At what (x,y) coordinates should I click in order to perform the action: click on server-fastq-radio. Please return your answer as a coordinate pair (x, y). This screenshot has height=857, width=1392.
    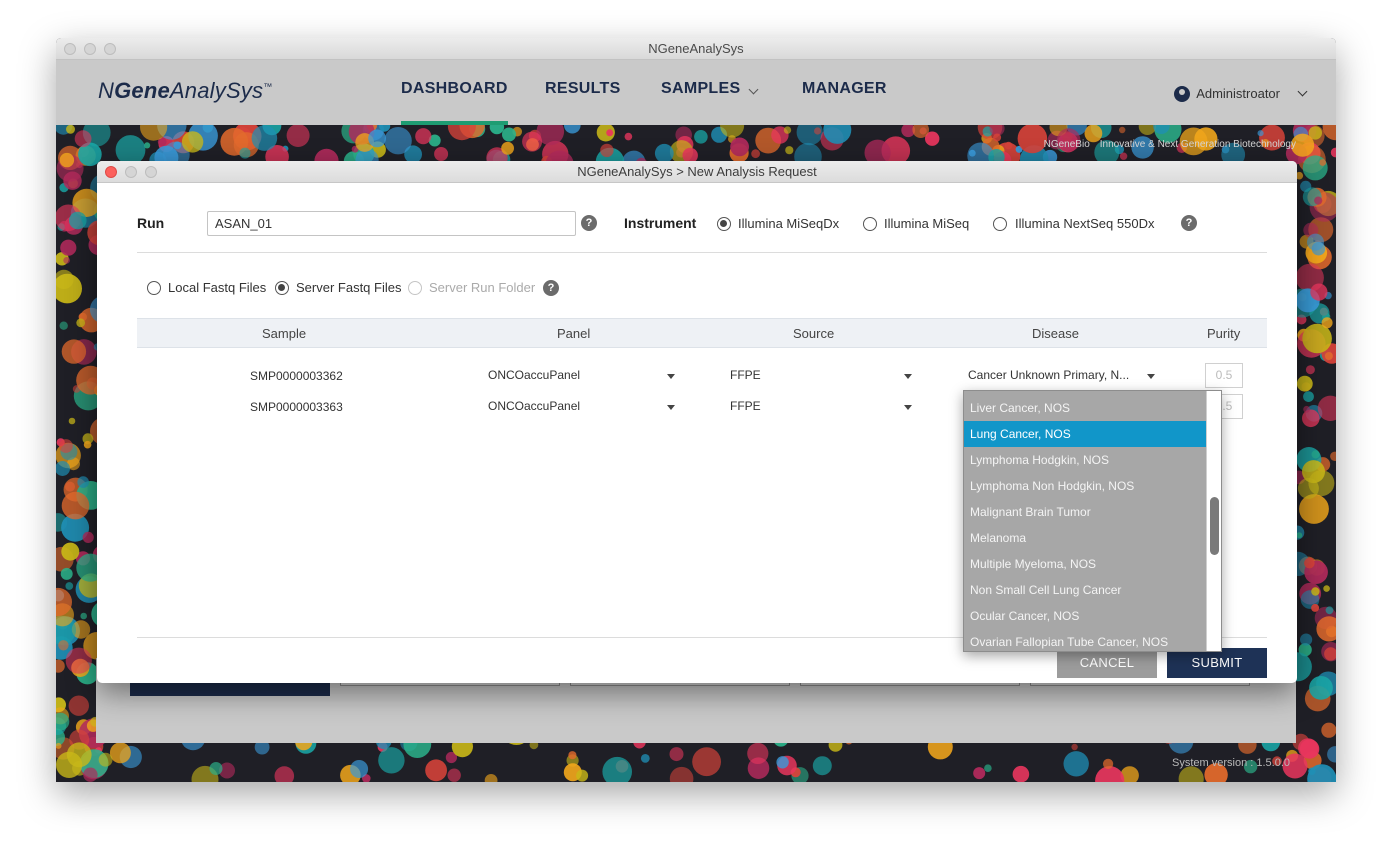
    Looking at the image, I should click on (282, 288).